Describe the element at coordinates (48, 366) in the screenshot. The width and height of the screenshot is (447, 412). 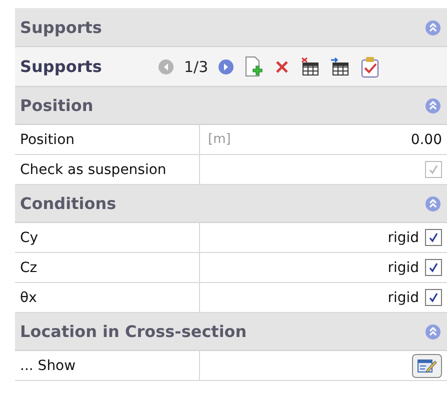
I see `property-label: ... Show` at that location.